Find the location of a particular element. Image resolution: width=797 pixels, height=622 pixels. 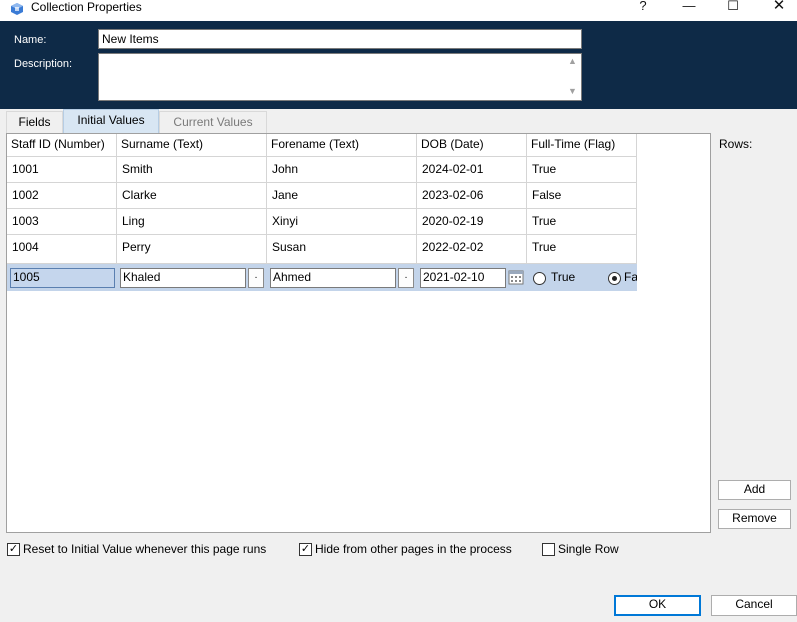

flag-false-label: Fa is located at coordinates (630, 277).